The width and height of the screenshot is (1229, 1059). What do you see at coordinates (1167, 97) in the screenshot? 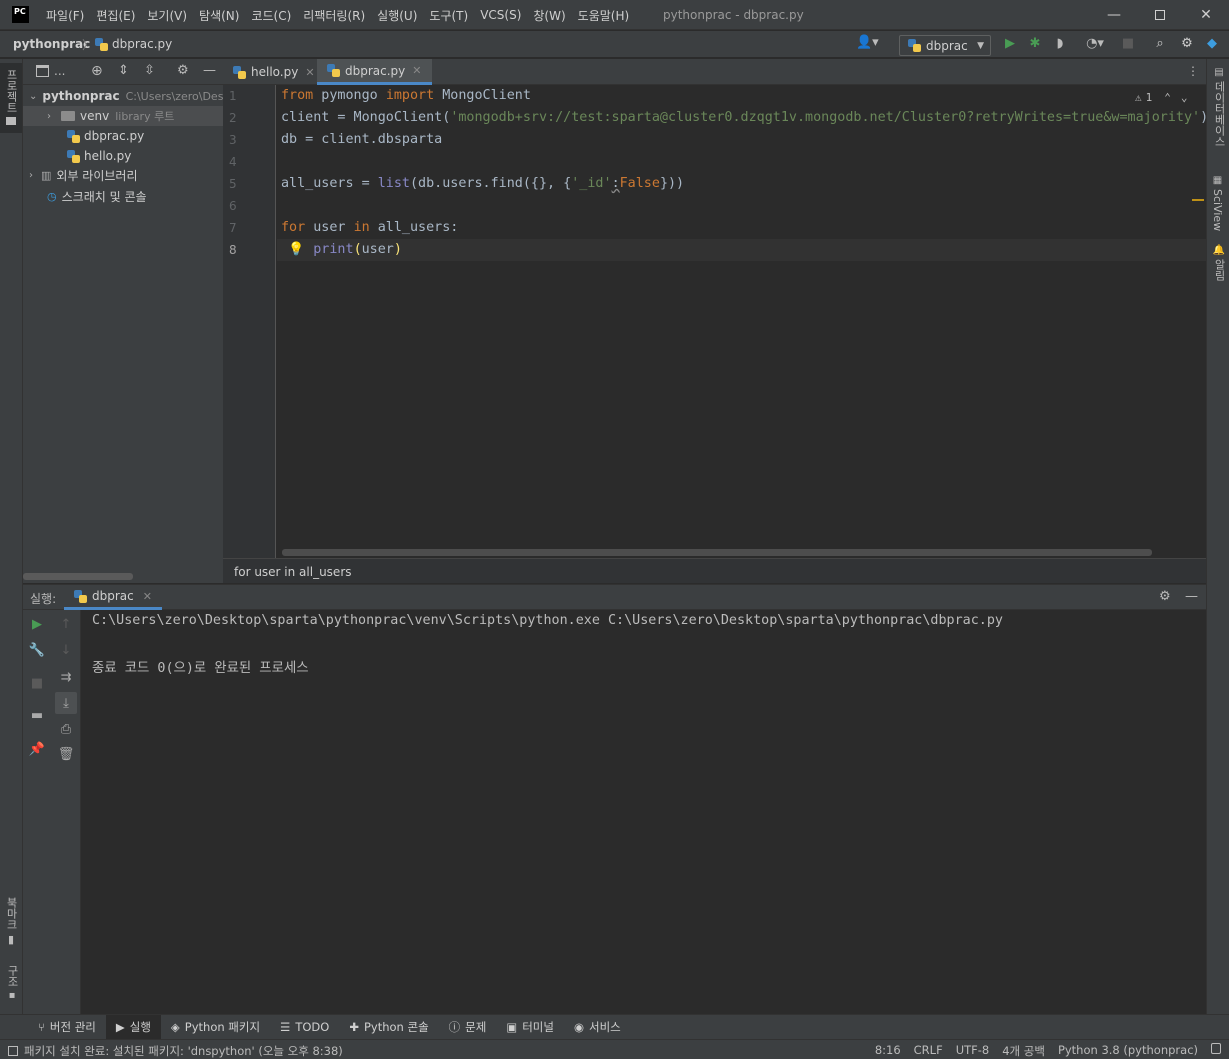
I see `previous-highlight-icon: ⌃` at bounding box center [1167, 97].